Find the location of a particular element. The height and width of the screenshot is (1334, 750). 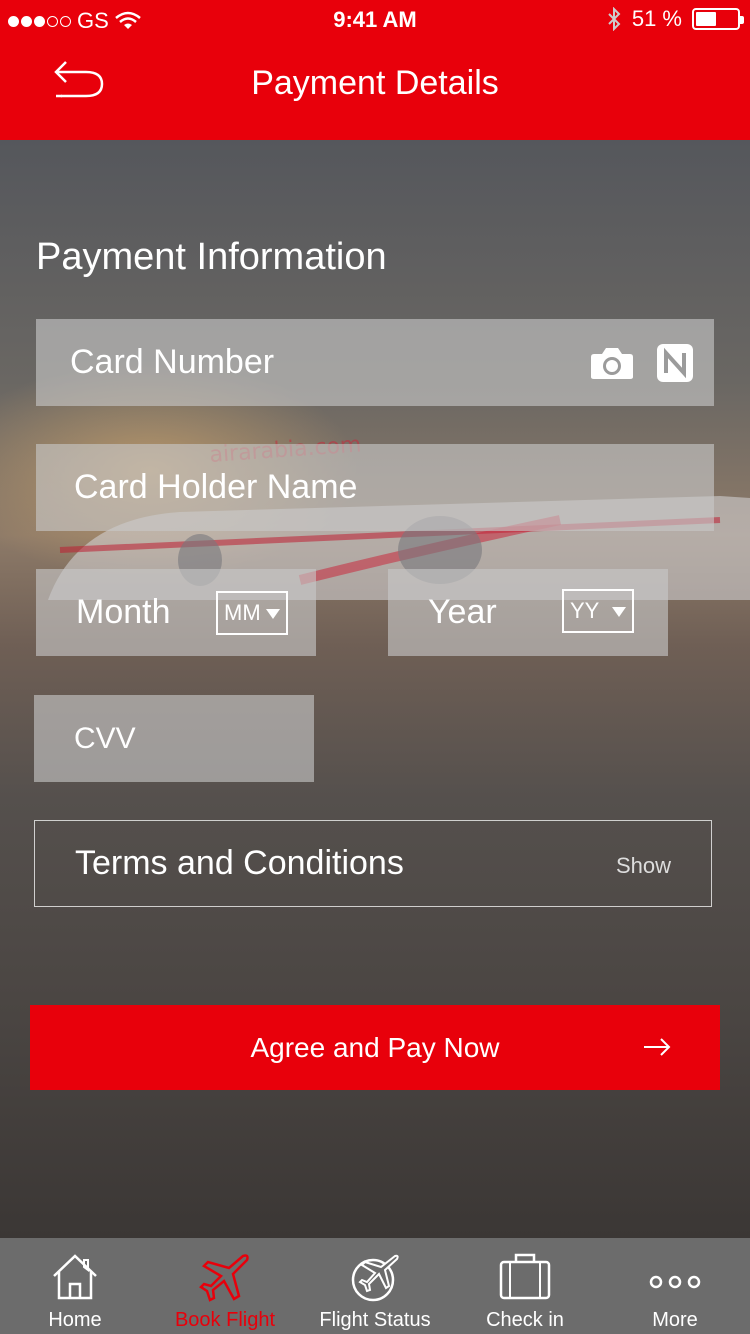

year-select-value: YY is located at coordinates (585, 610).